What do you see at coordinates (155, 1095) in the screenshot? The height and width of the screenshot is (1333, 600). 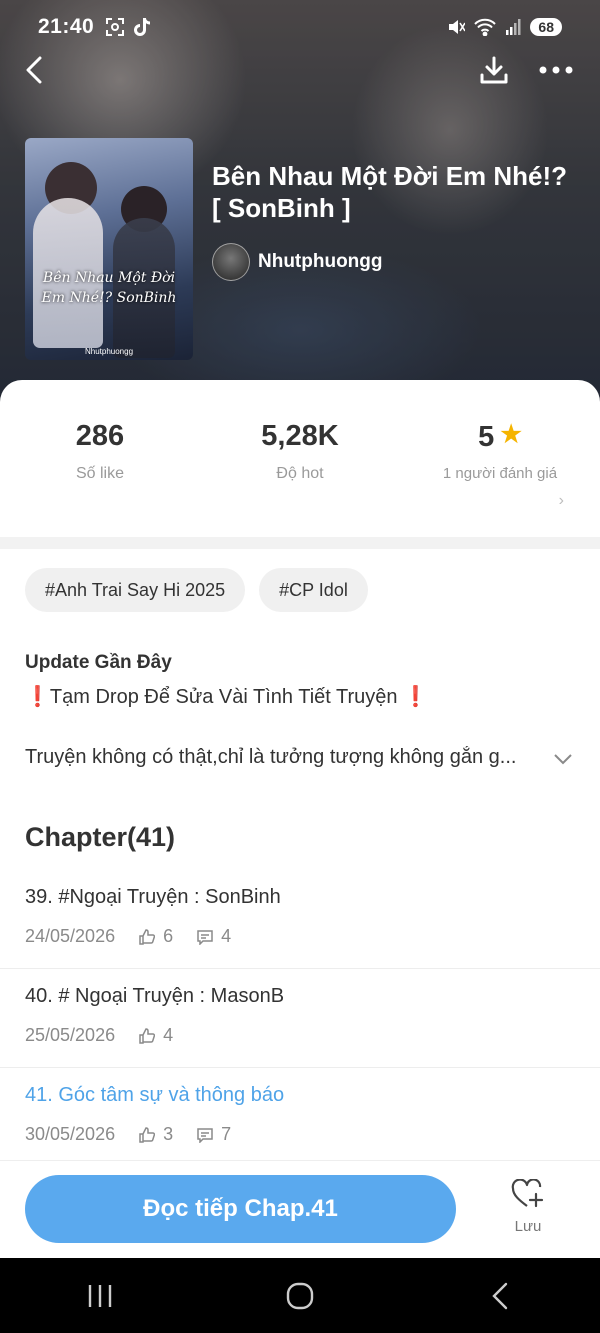 I see `chapter-title: 41. Góc tâm sự và thông báo` at bounding box center [155, 1095].